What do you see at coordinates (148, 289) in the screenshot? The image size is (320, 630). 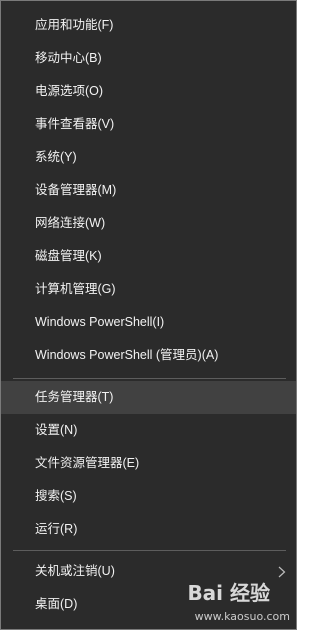 I see `menu-item-computer-management: 计算机管理(G)` at bounding box center [148, 289].